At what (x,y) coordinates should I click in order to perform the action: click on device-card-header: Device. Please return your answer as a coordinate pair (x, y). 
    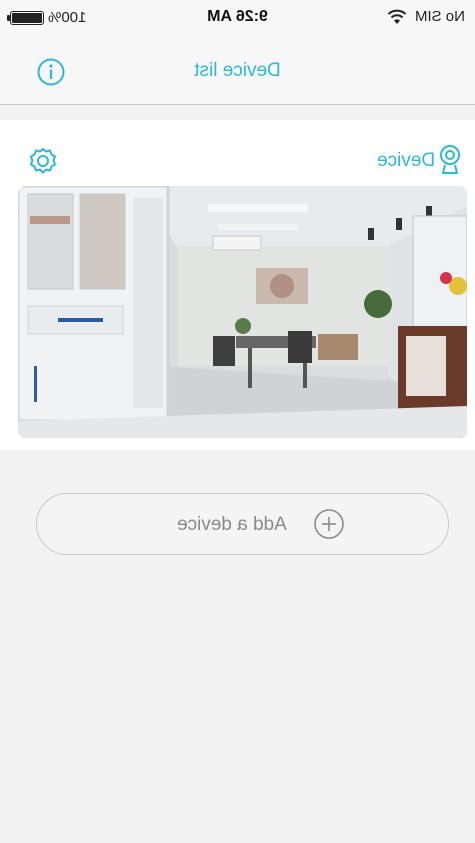
    Looking at the image, I should click on (237, 153).